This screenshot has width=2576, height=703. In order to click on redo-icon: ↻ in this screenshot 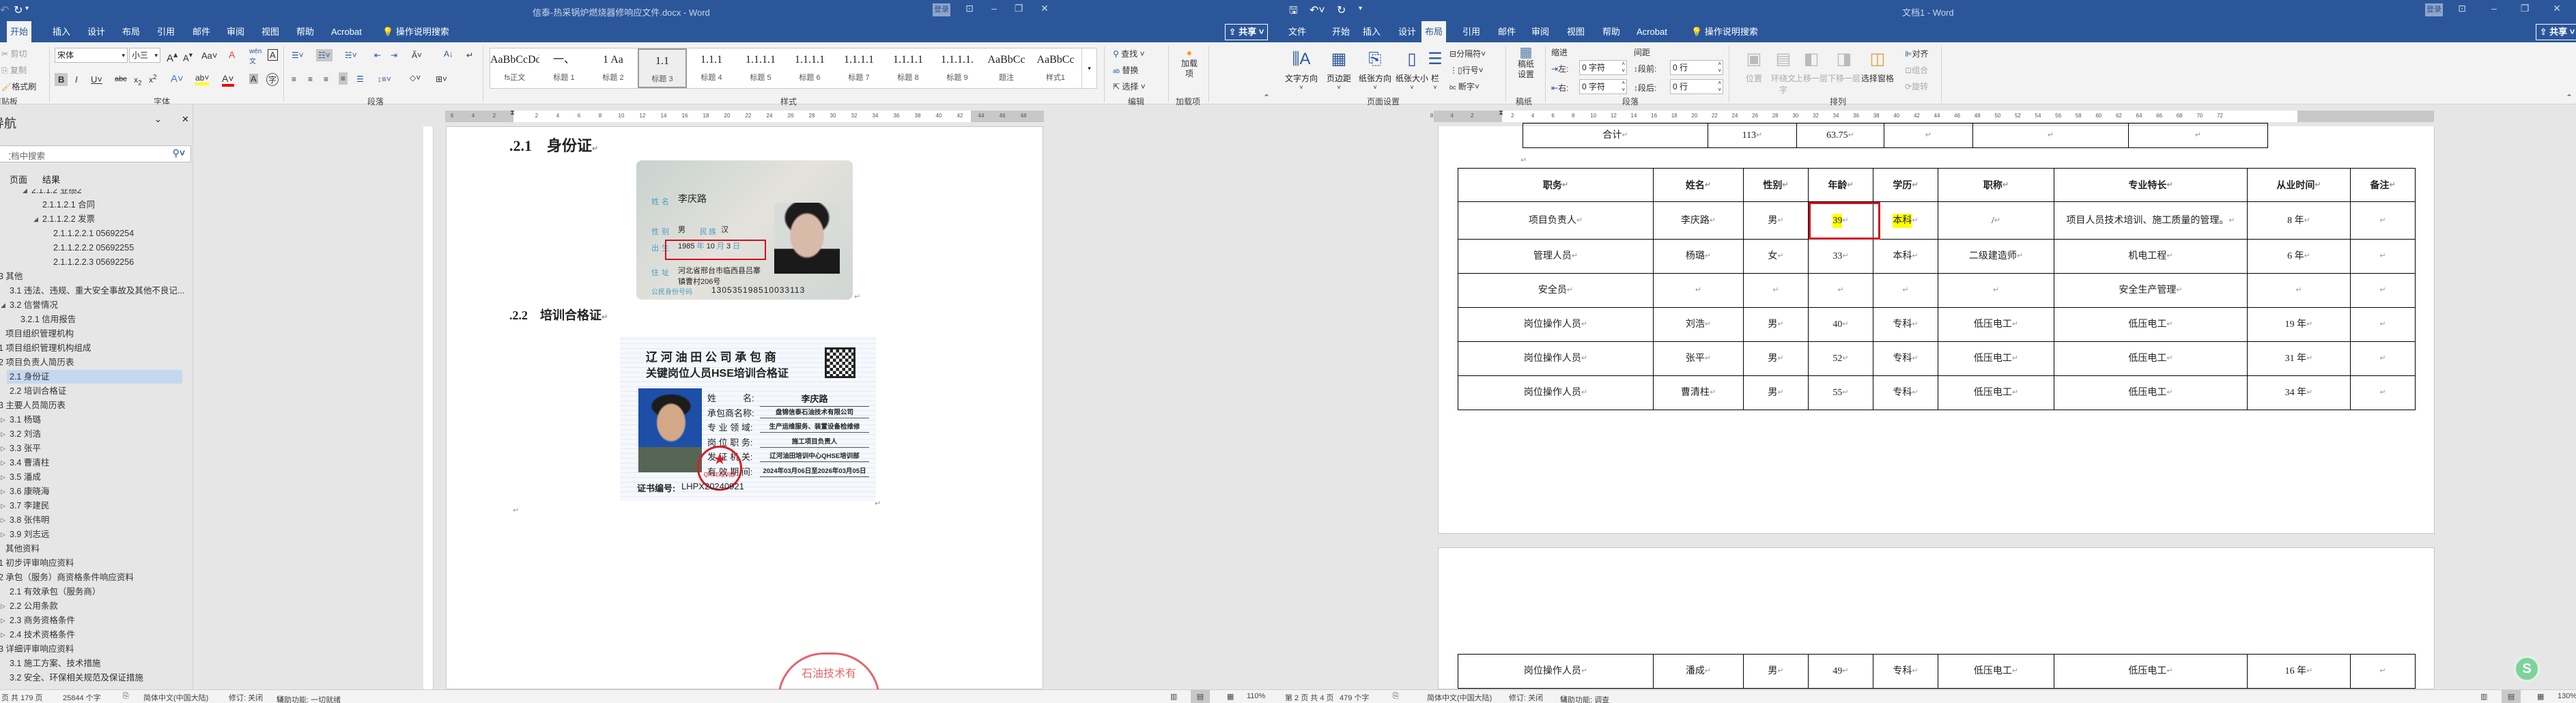, I will do `click(1341, 10)`.